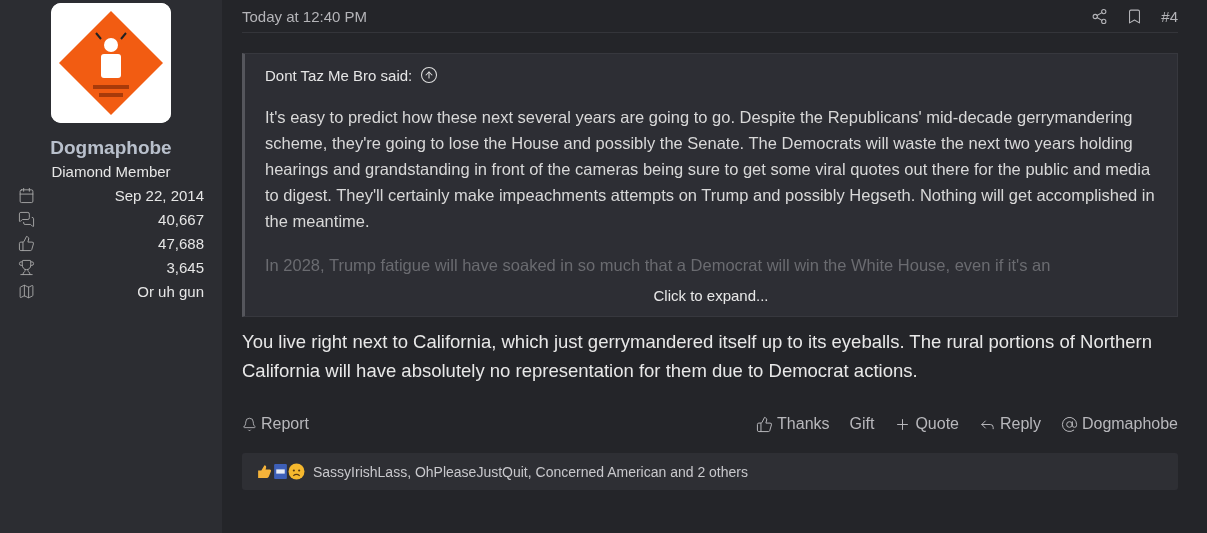  I want to click on stat-value: Or uh gun, so click(170, 291).